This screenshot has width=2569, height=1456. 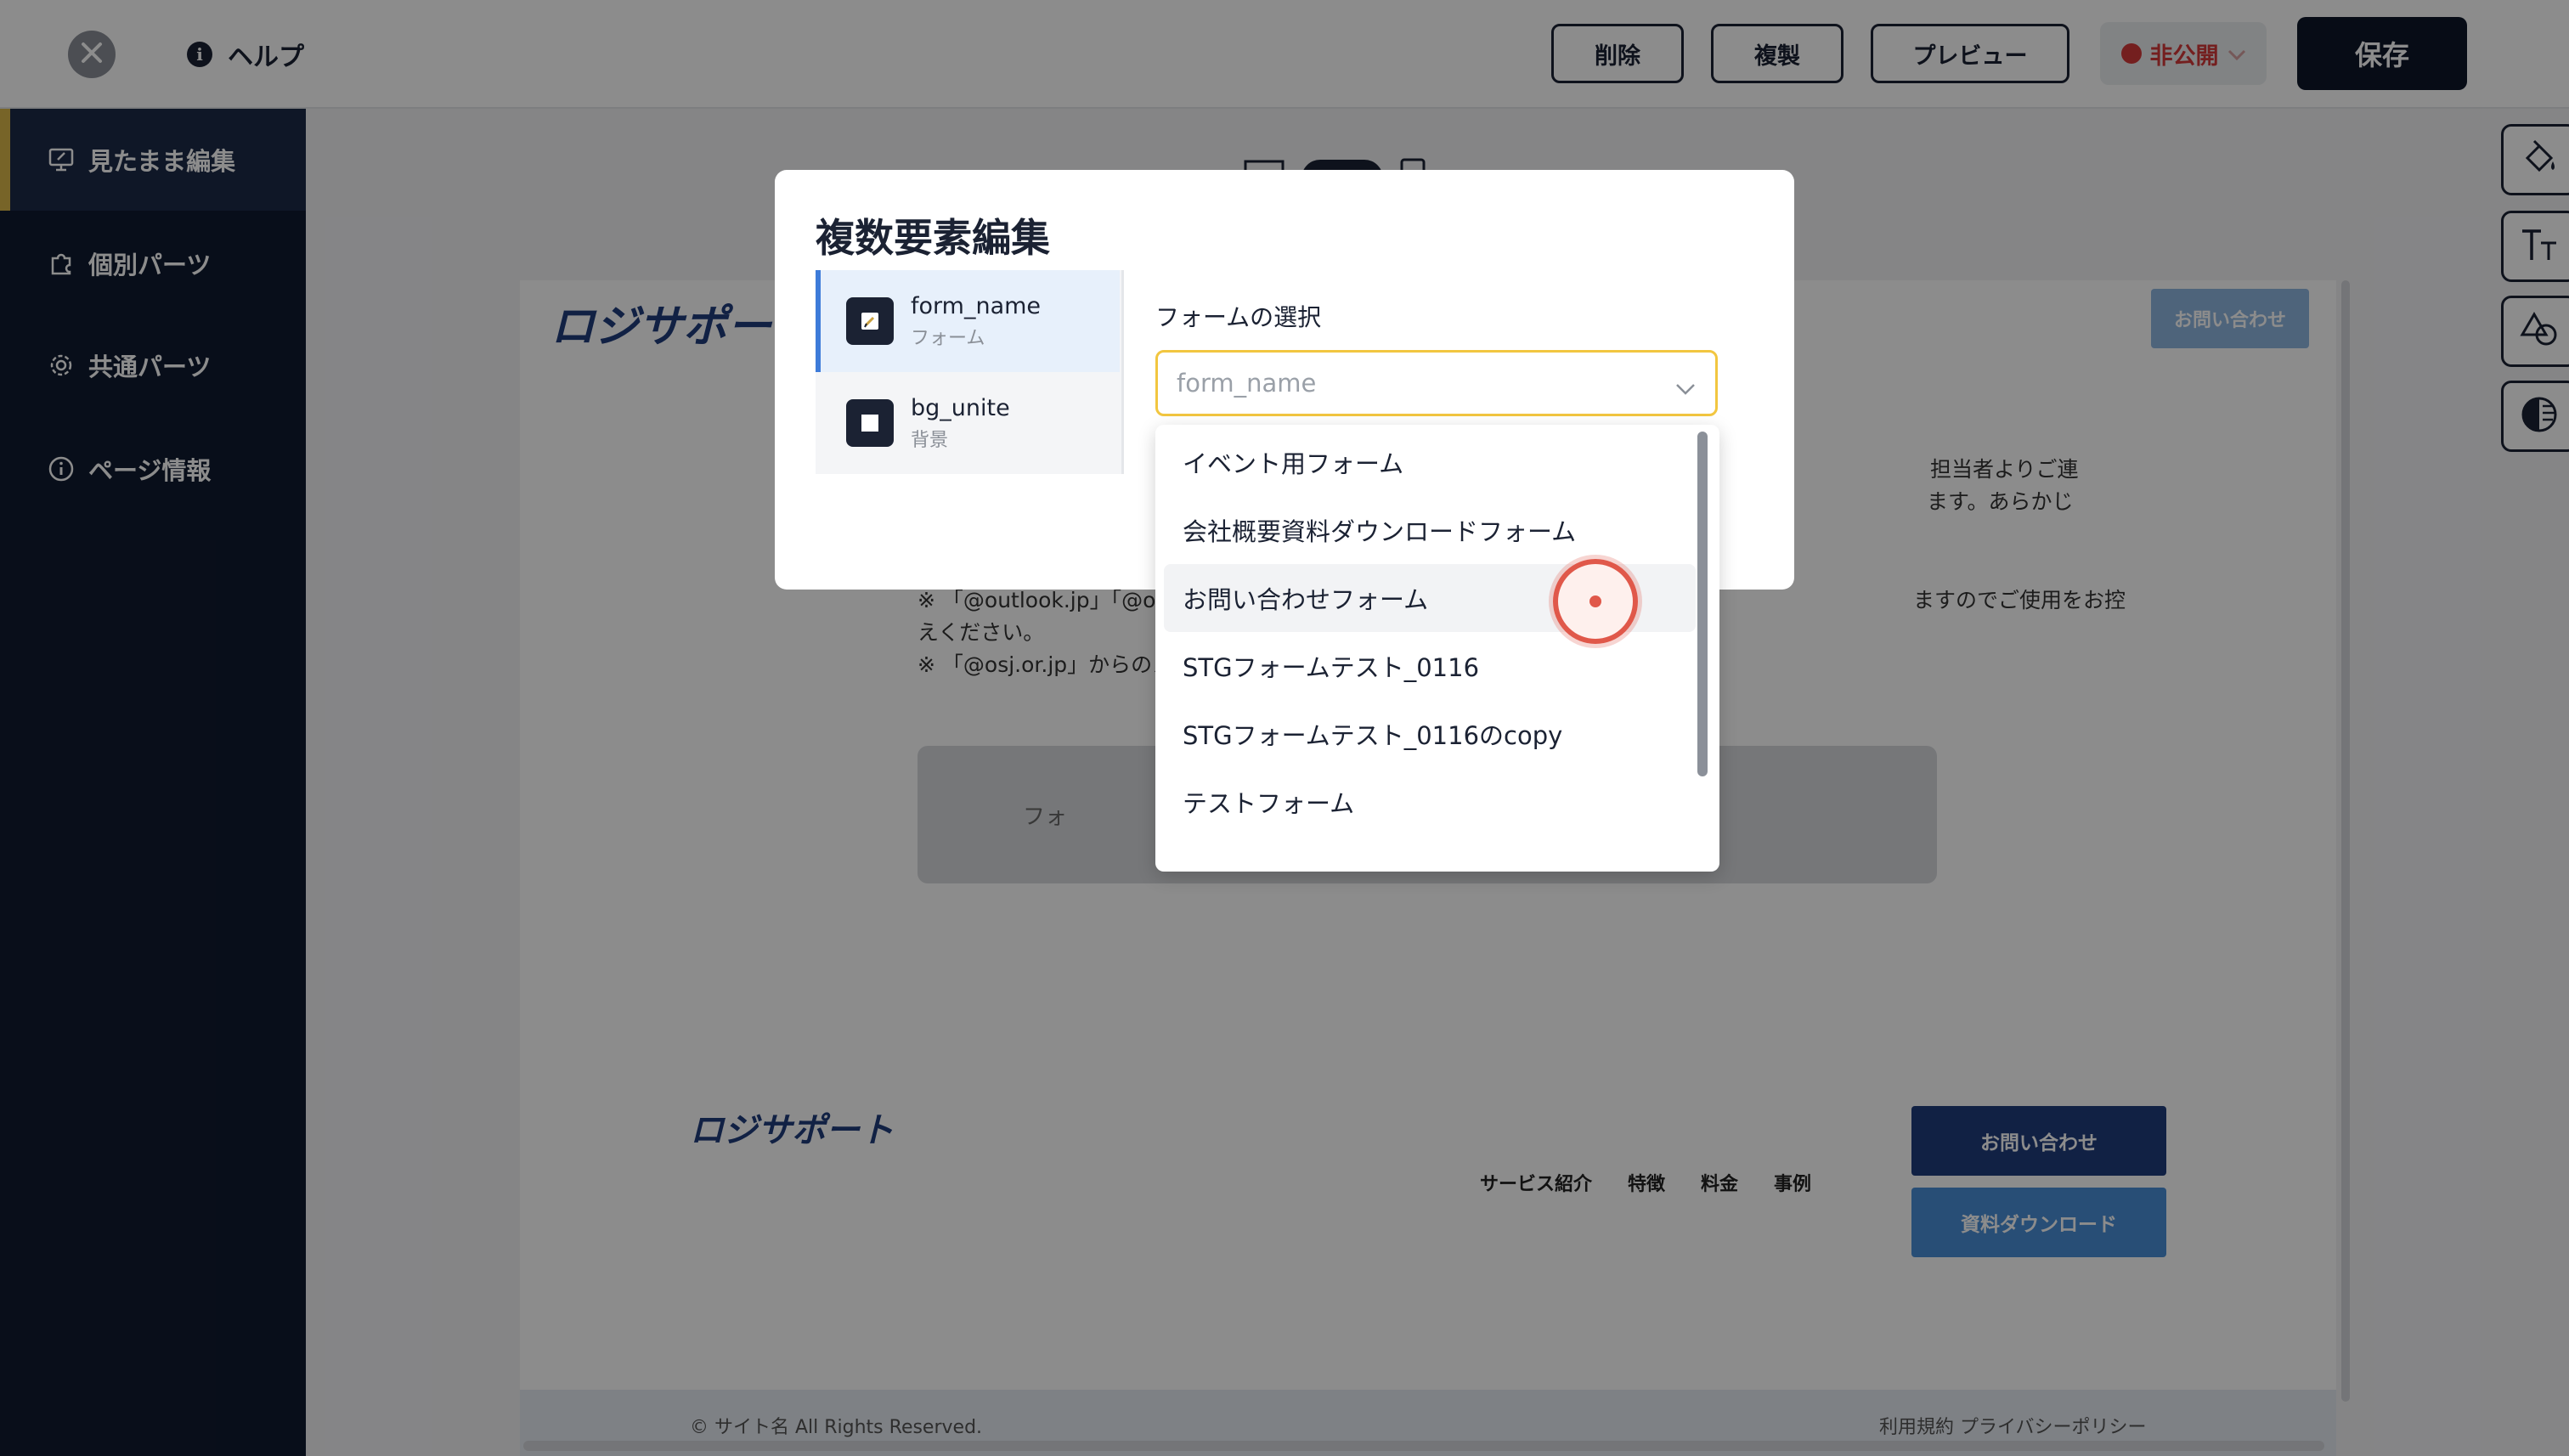 What do you see at coordinates (1686, 387) in the screenshot?
I see `chevron-down-icon` at bounding box center [1686, 387].